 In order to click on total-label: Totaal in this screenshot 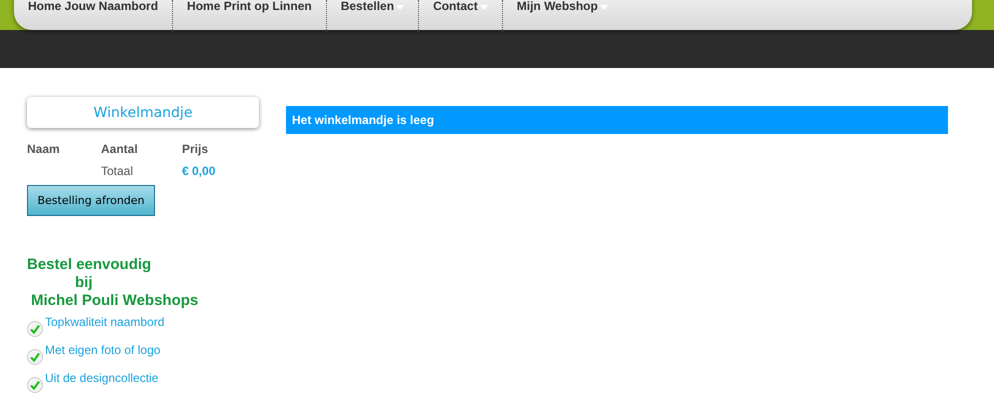, I will do `click(117, 171)`.